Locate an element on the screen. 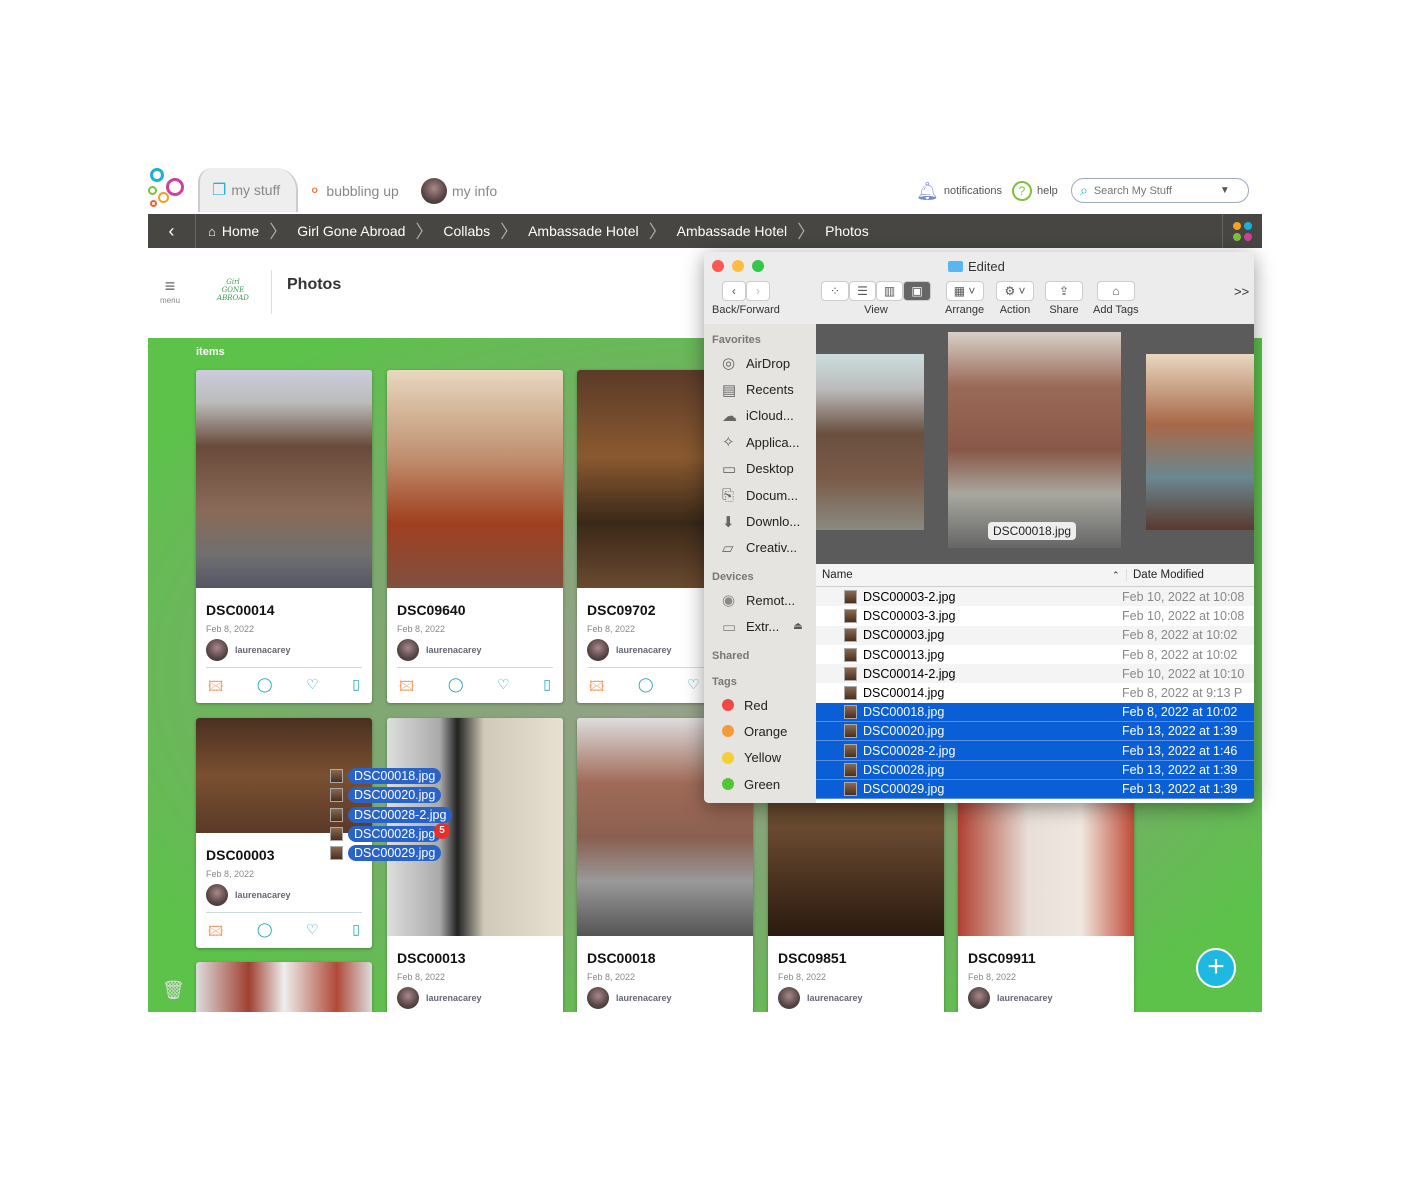  breadcrumb-item: Photos is located at coordinates (847, 231).